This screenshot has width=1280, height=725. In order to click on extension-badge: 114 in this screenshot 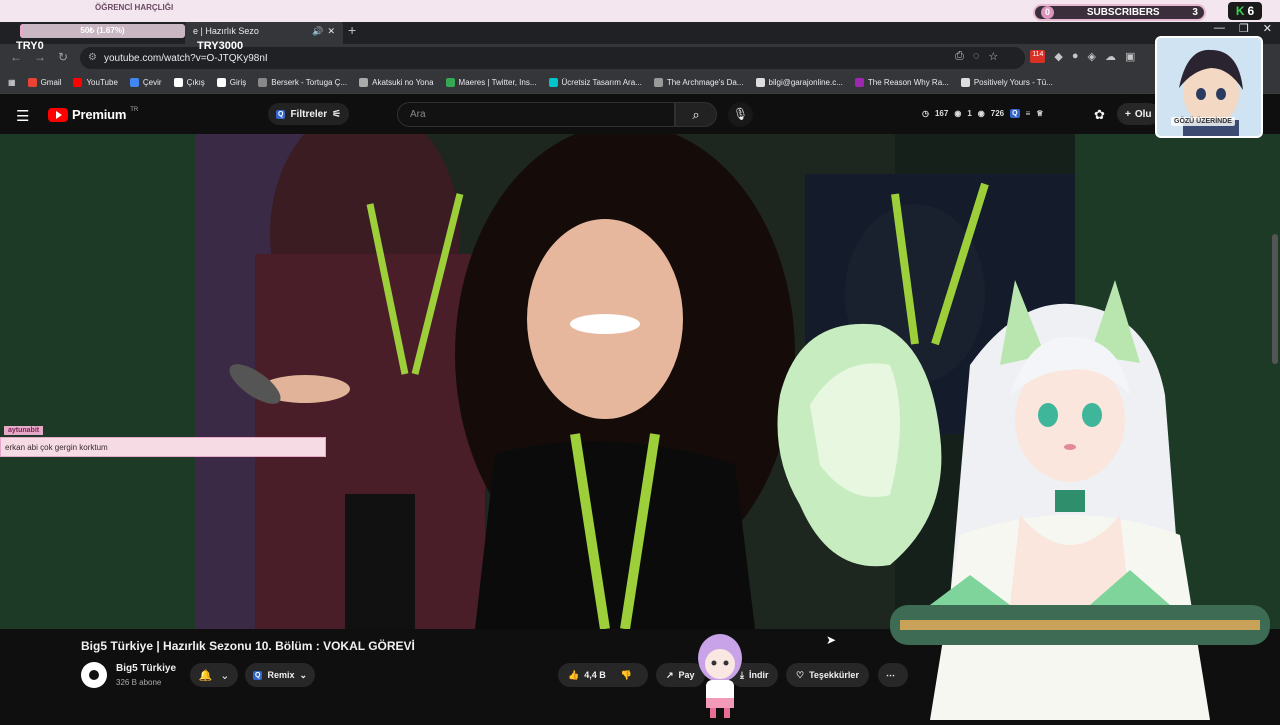, I will do `click(1038, 56)`.